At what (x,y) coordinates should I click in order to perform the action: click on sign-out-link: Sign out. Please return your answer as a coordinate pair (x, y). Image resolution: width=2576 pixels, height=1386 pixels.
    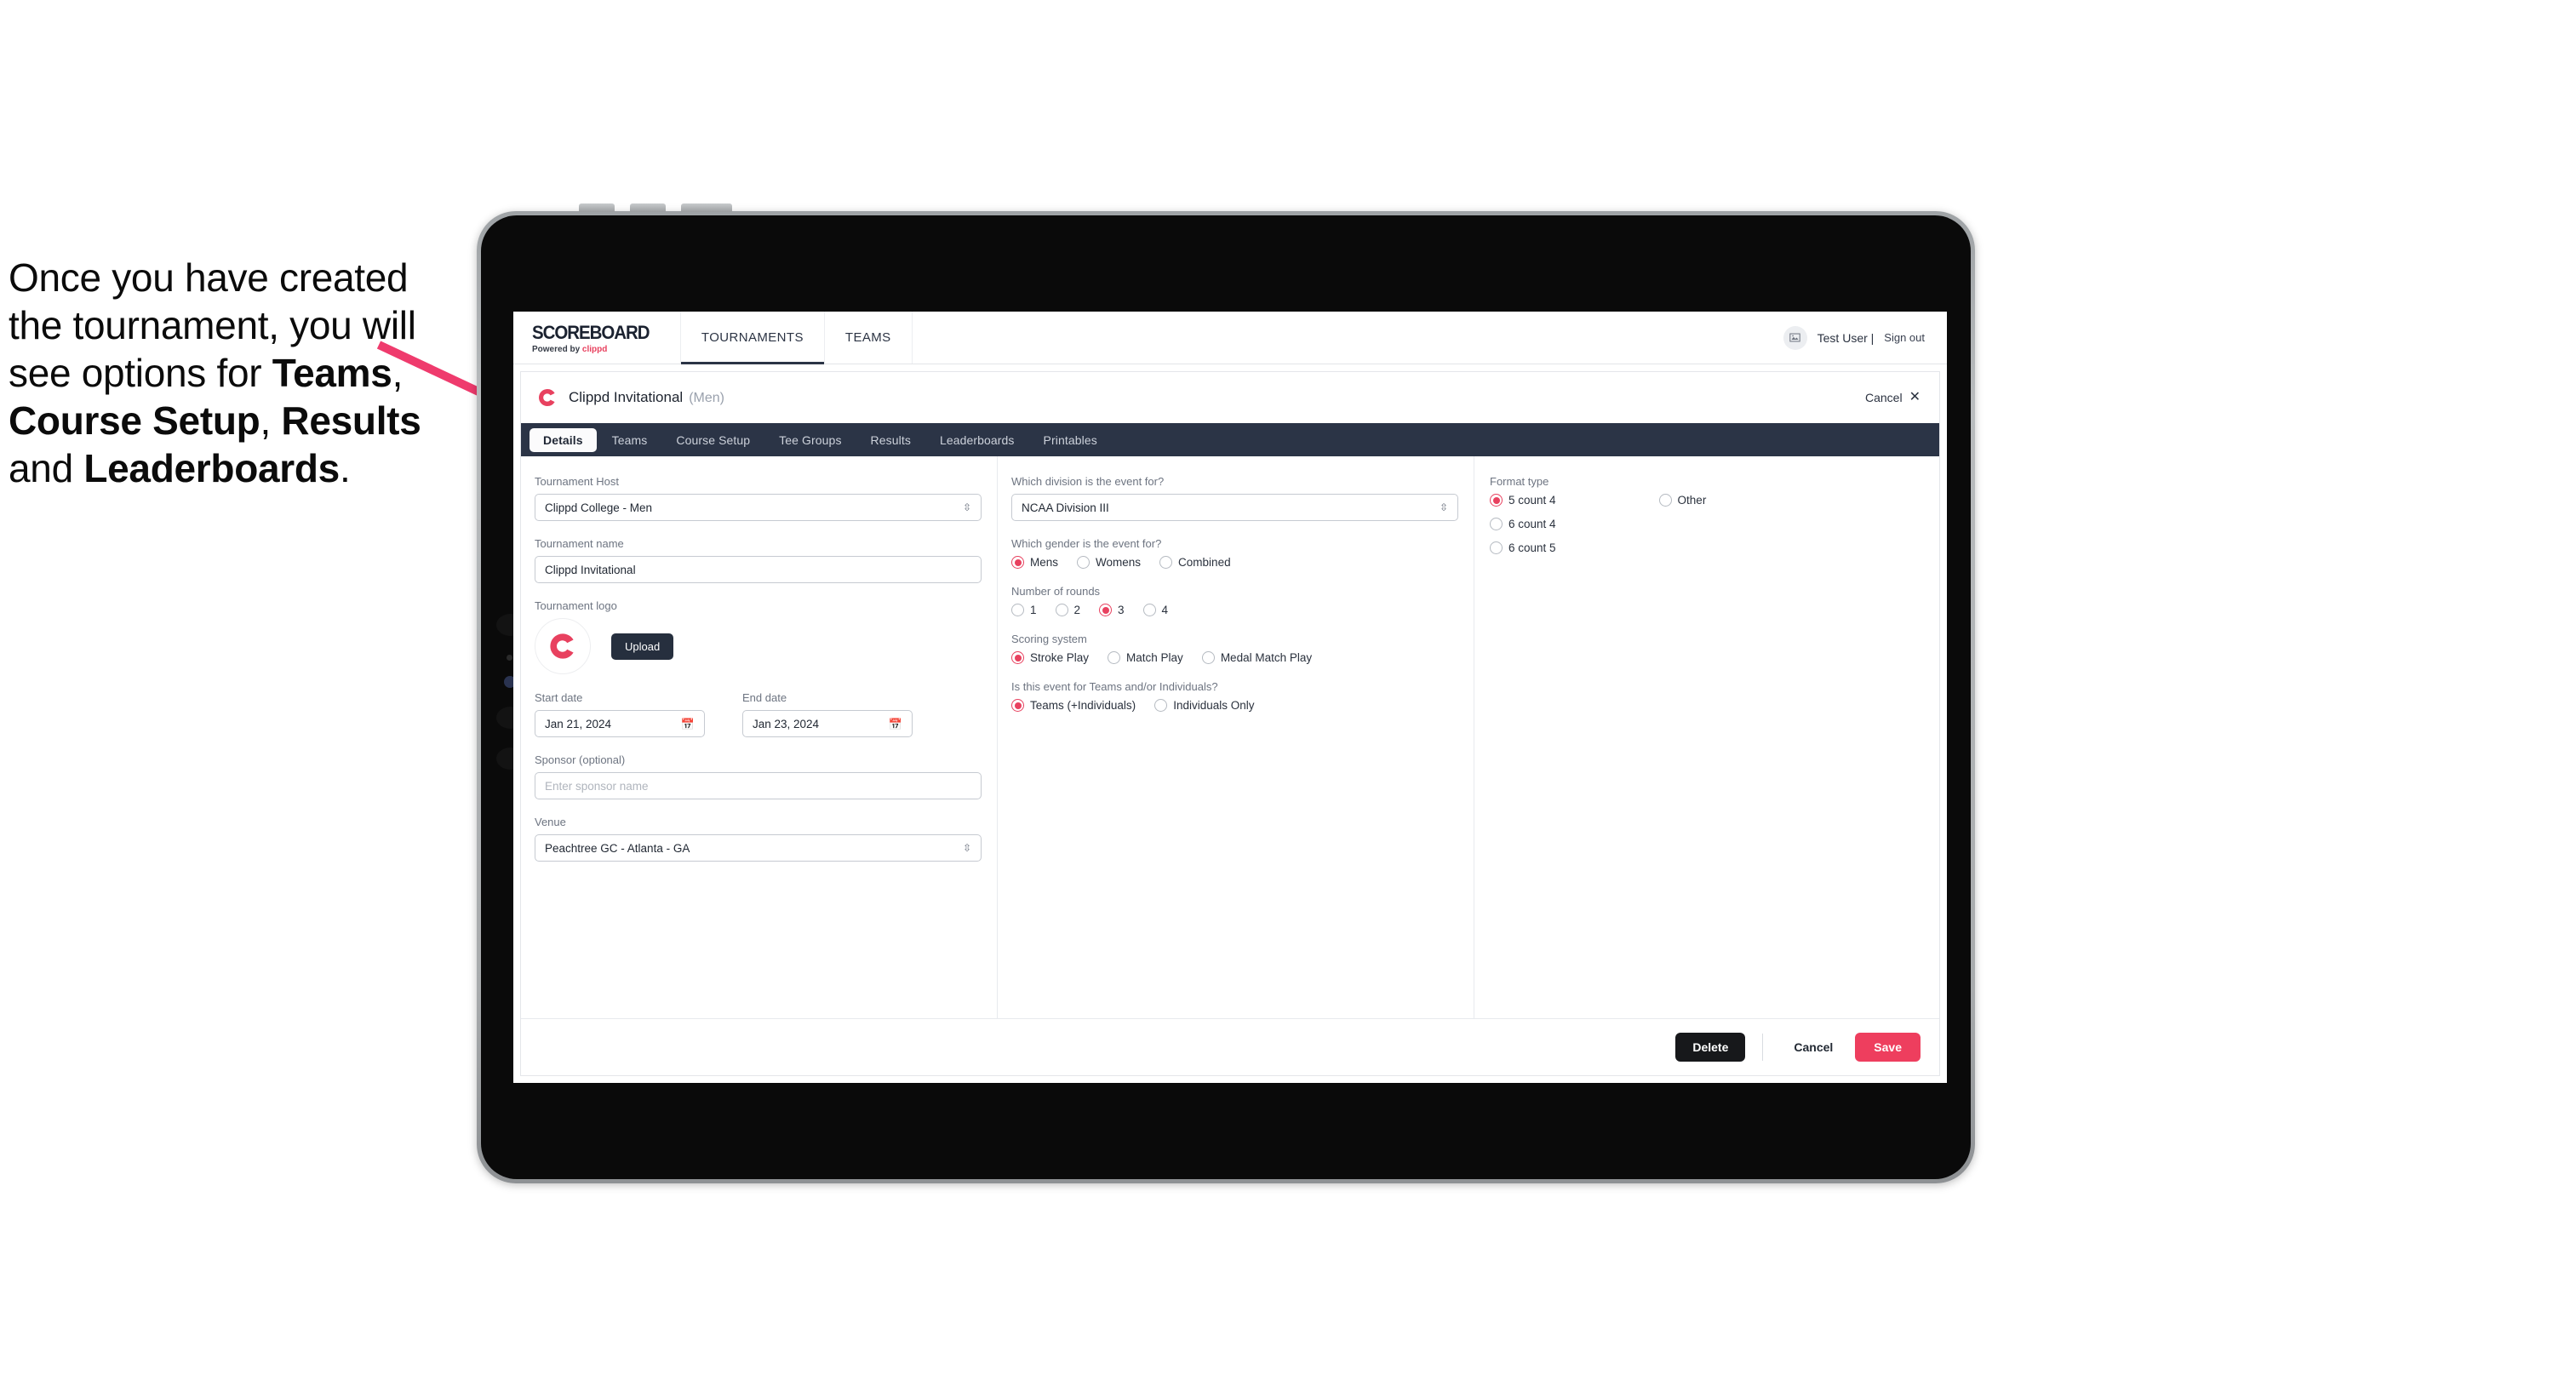
    Looking at the image, I should click on (1905, 337).